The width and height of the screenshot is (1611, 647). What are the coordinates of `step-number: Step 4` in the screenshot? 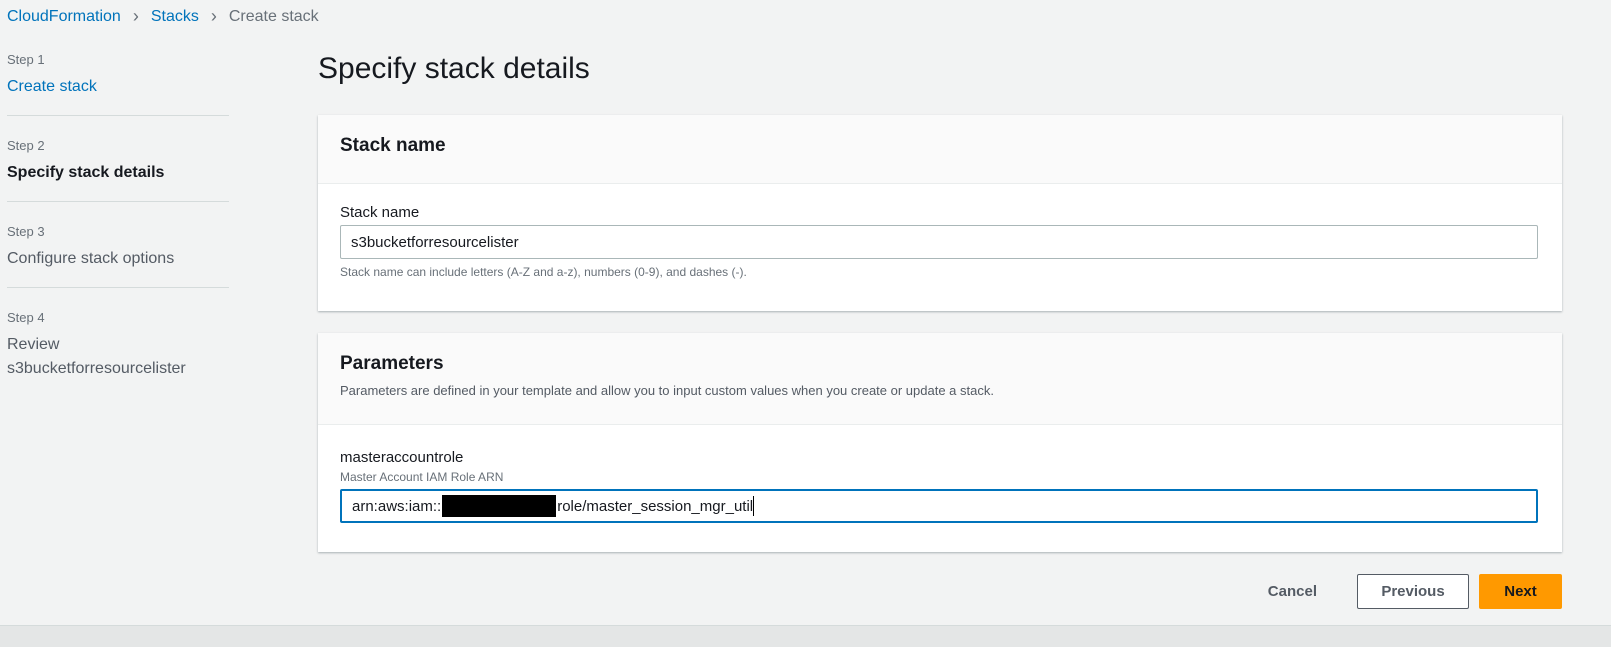 It's located at (26, 317).